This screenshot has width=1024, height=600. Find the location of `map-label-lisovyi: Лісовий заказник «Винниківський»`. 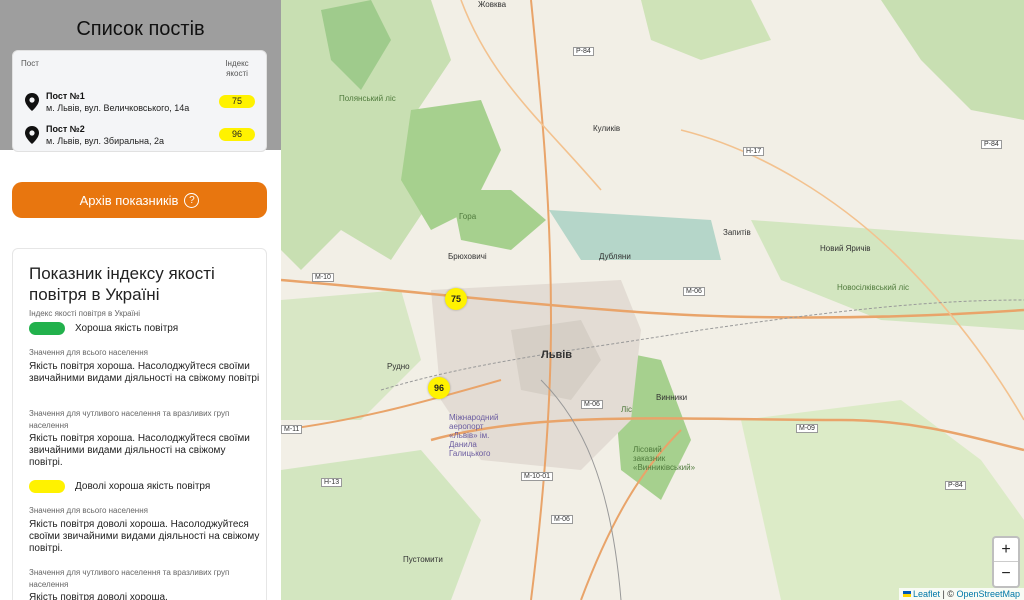

map-label-lisovyi: Лісовий заказник «Винниківський» is located at coordinates (664, 458).